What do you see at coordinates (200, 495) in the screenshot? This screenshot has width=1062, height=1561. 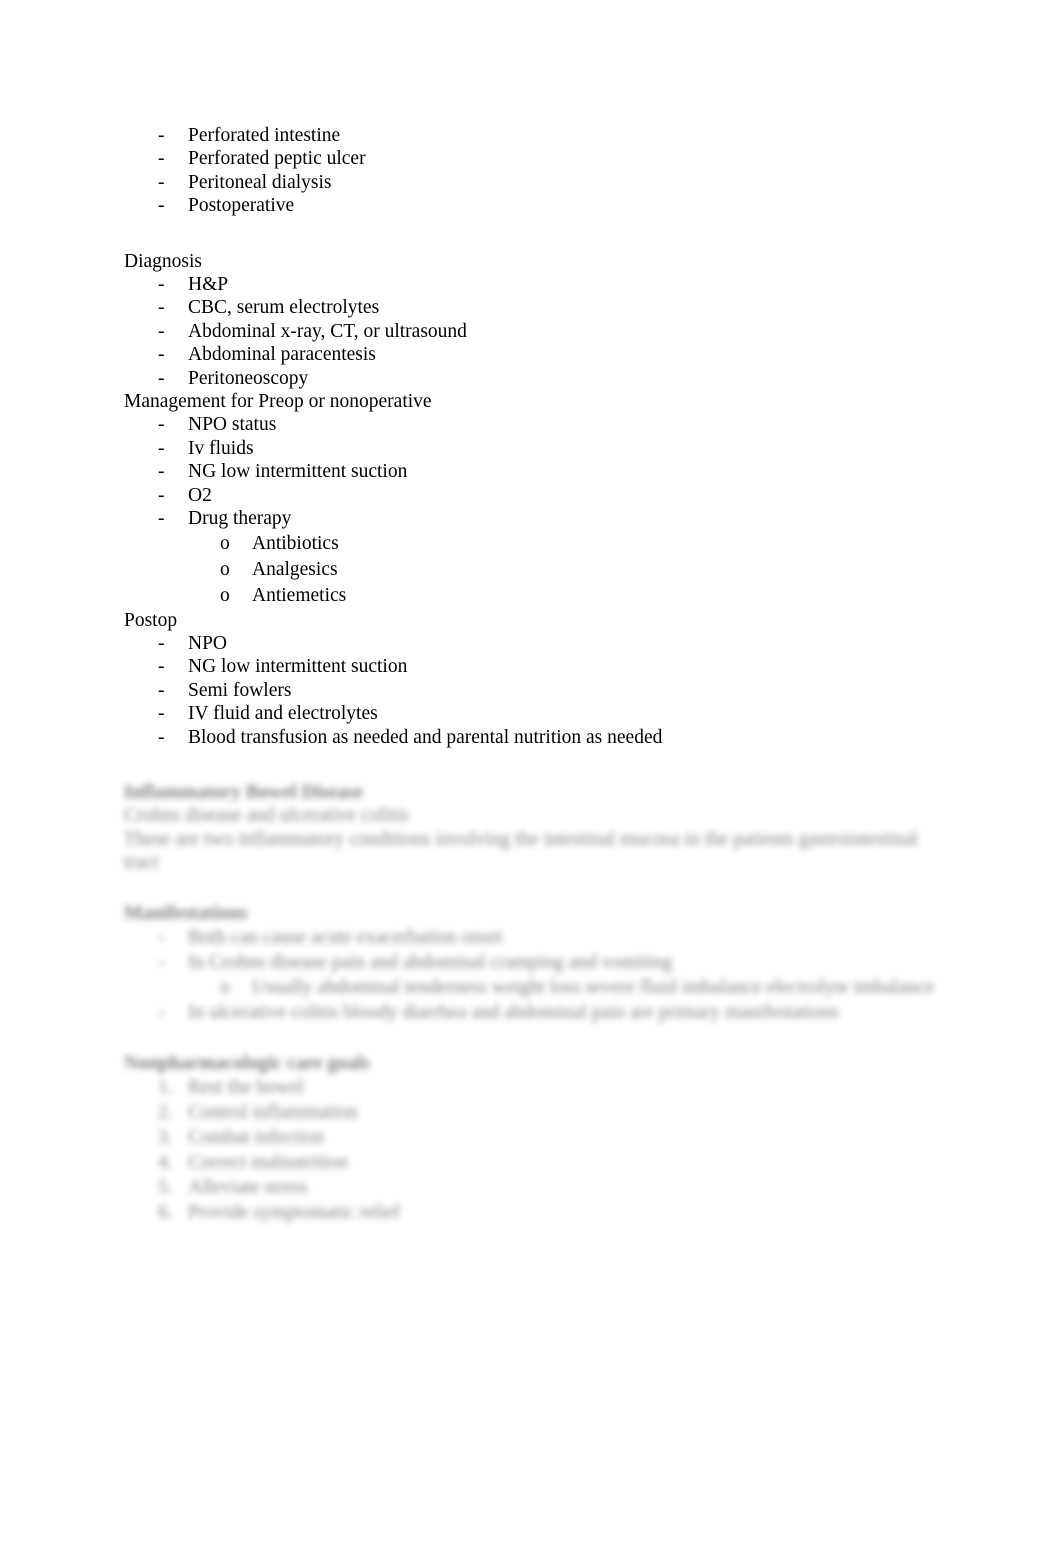 I see `list-item-label: O2` at bounding box center [200, 495].